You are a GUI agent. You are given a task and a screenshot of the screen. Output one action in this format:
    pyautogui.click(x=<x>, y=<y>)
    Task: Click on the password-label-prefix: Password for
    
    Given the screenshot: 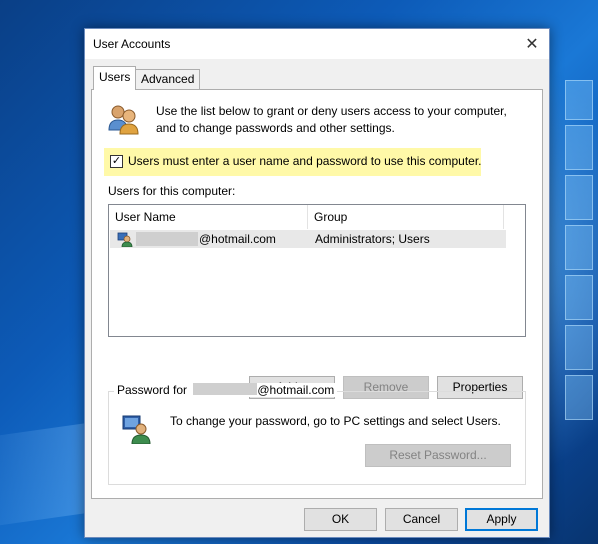 What is the action you would take?
    pyautogui.click(x=152, y=390)
    